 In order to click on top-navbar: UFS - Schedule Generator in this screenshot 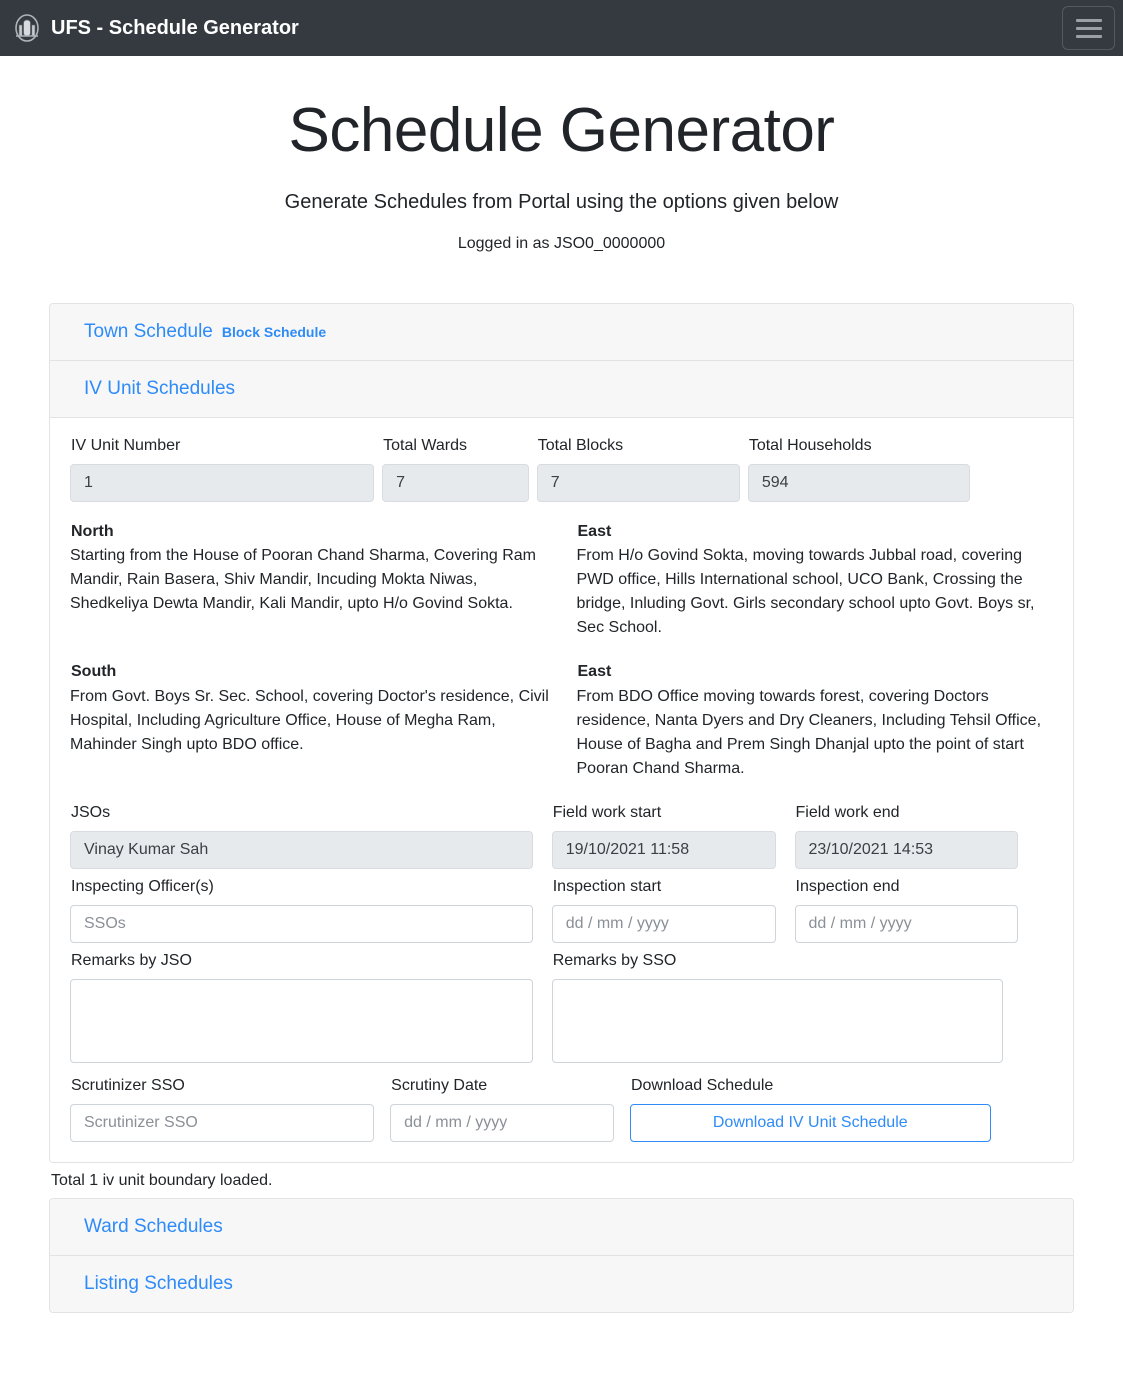, I will do `click(561, 28)`.